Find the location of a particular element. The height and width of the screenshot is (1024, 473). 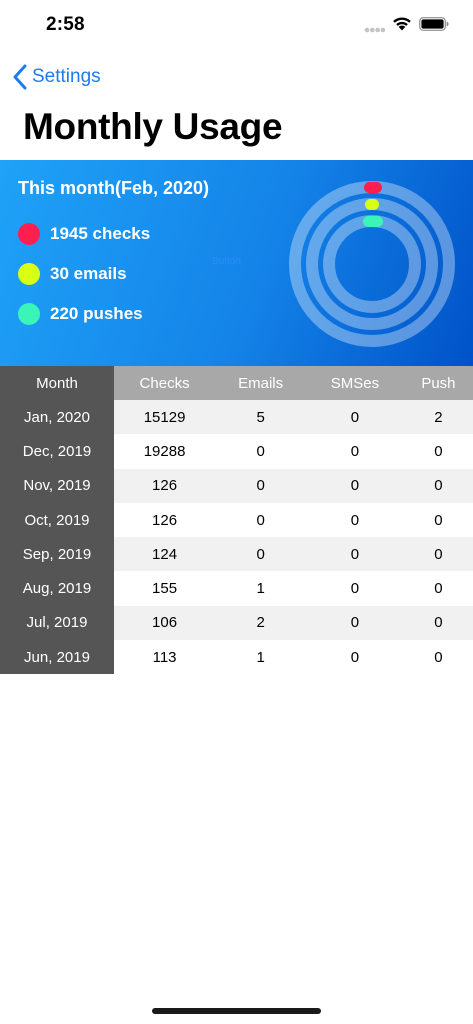

home-indicator is located at coordinates (236, 1011).